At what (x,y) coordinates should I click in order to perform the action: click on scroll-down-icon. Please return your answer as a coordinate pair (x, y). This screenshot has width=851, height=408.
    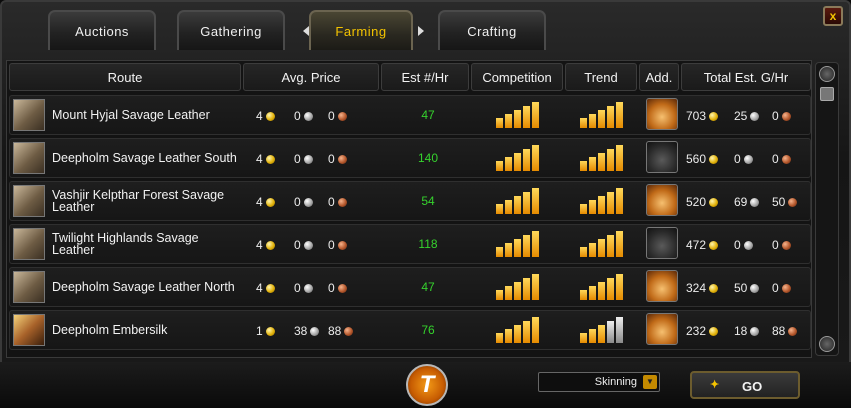
    Looking at the image, I should click on (827, 344).